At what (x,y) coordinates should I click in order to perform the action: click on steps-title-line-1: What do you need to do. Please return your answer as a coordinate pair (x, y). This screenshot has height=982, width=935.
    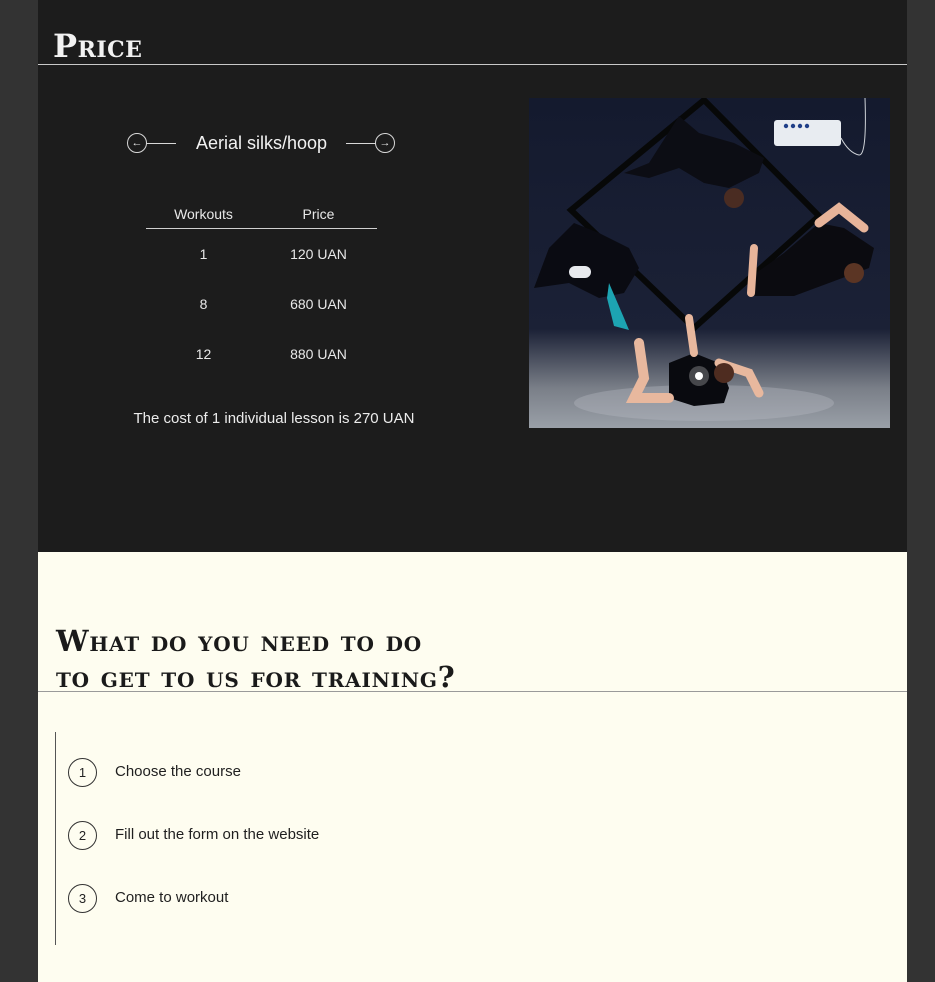
    Looking at the image, I should click on (239, 641).